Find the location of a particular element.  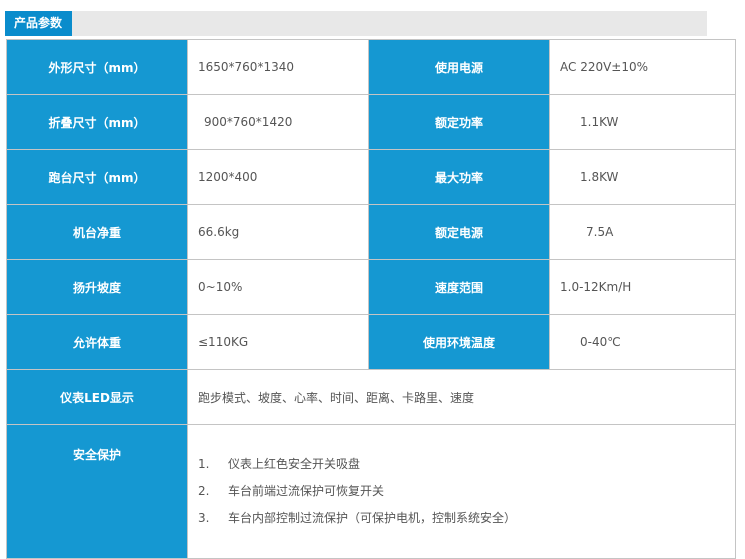

spec-label: 机台净重 is located at coordinates (97, 232).